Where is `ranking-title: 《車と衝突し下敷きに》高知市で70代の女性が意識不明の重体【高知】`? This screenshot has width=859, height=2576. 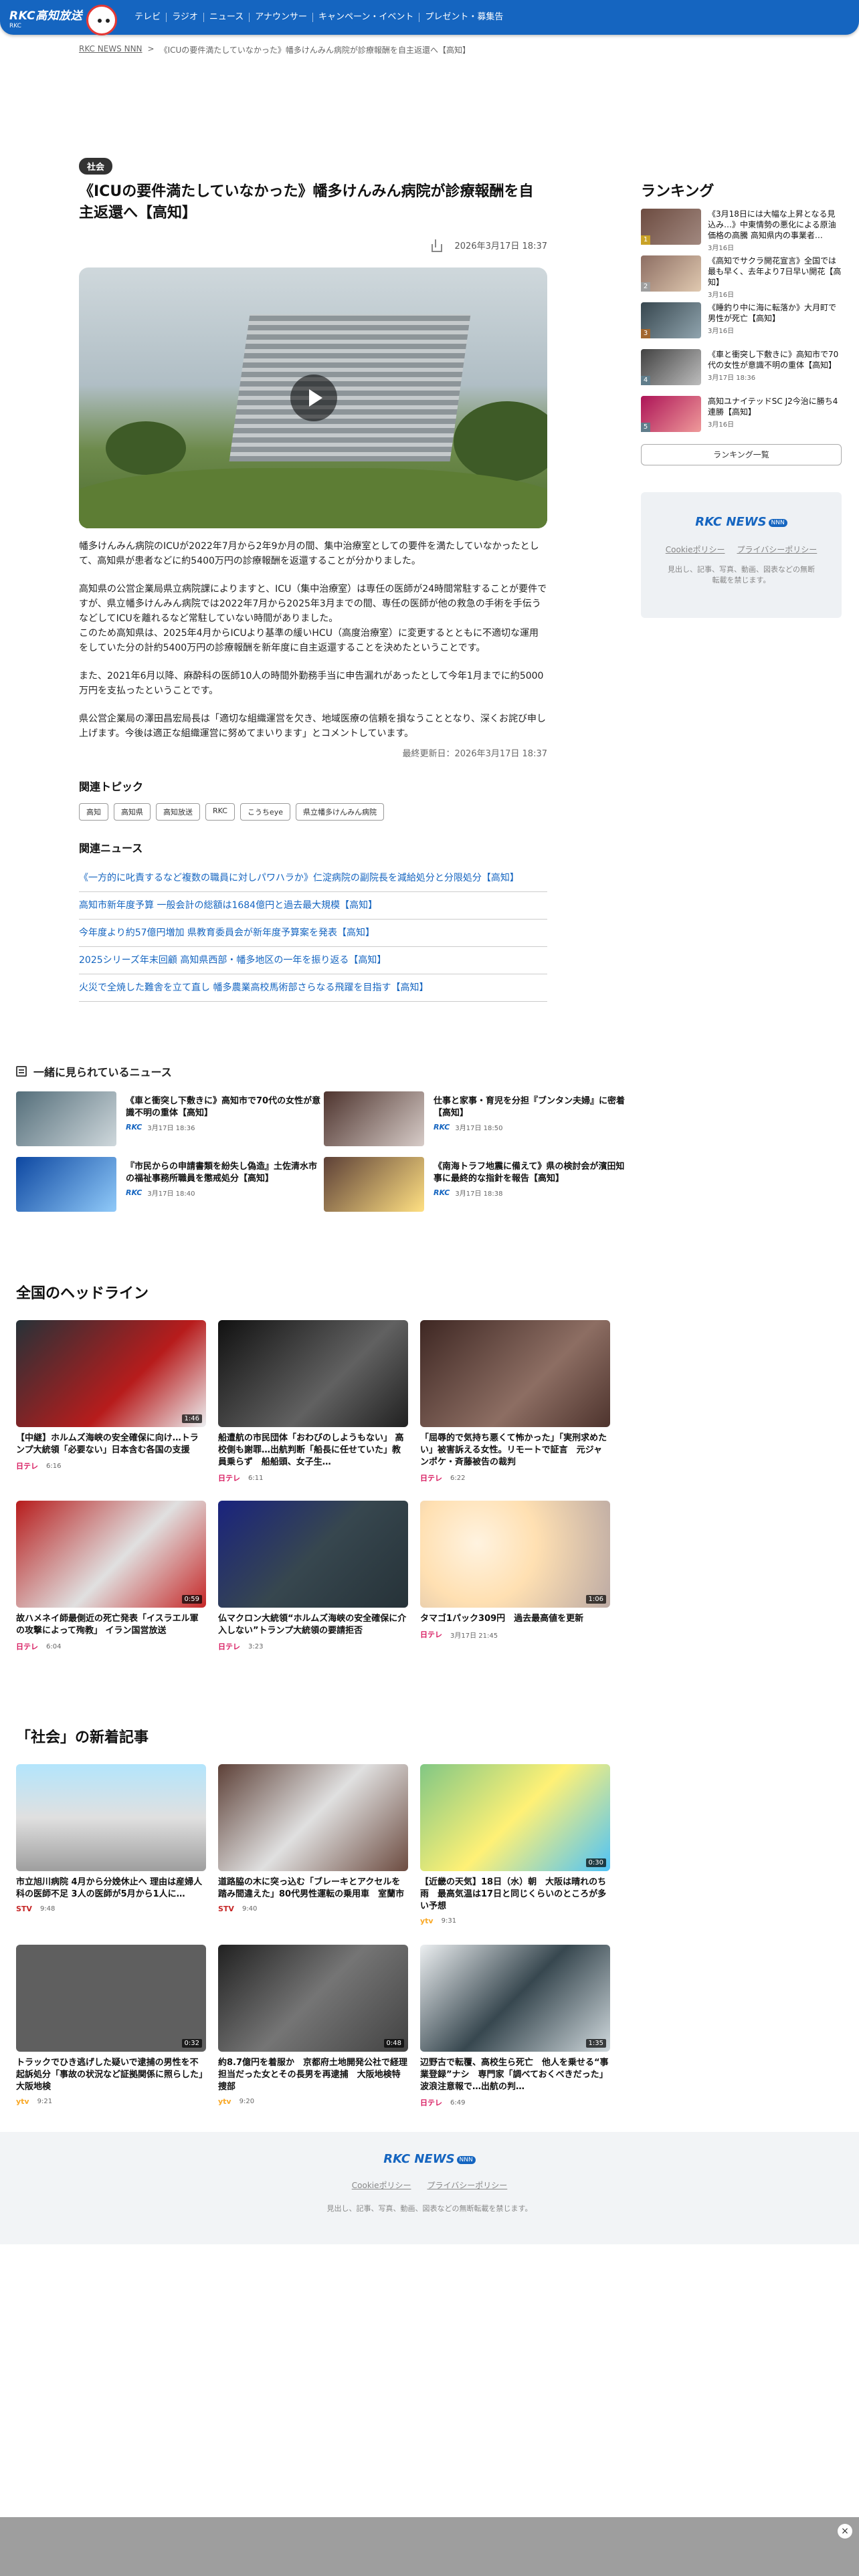 ranking-title: 《車と衝突し下敷きに》高知市で70代の女性が意識不明の重体【高知】 is located at coordinates (774, 360).